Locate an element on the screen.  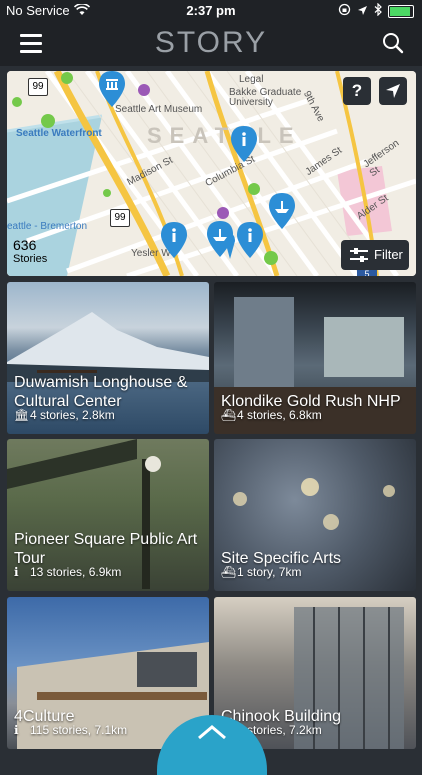
filter-label: Filter is located at coordinates (388, 254).